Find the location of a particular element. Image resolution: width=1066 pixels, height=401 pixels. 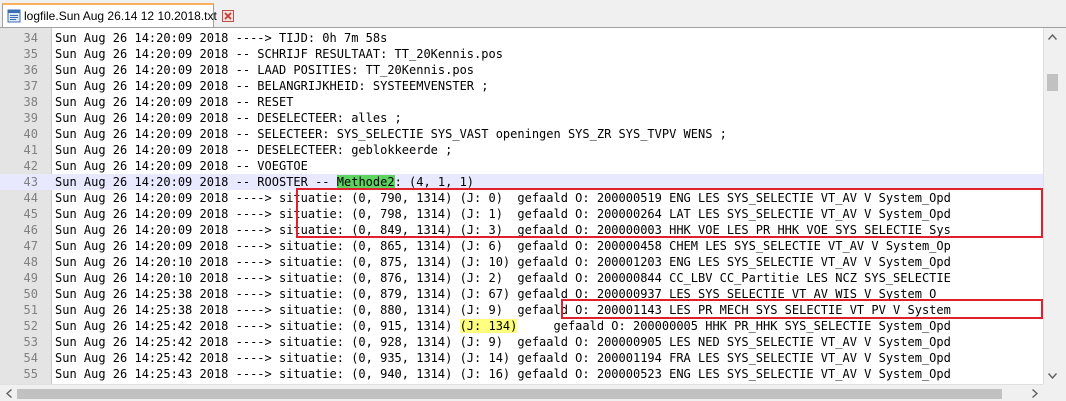

line-number: 43 is located at coordinates (30, 182).